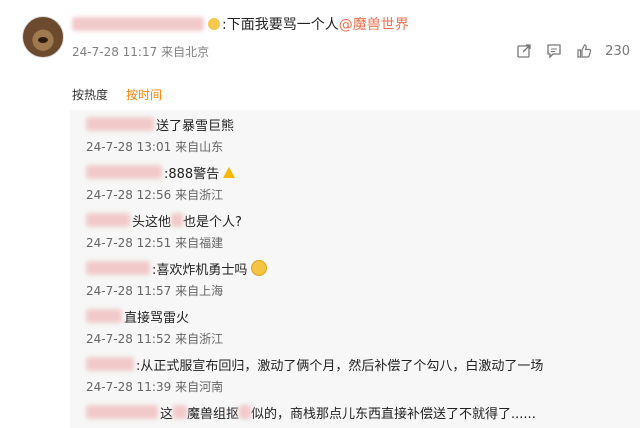 Image resolution: width=640 pixels, height=428 pixels. What do you see at coordinates (139, 222) in the screenshot?
I see `comment-text-part: 头` at bounding box center [139, 222].